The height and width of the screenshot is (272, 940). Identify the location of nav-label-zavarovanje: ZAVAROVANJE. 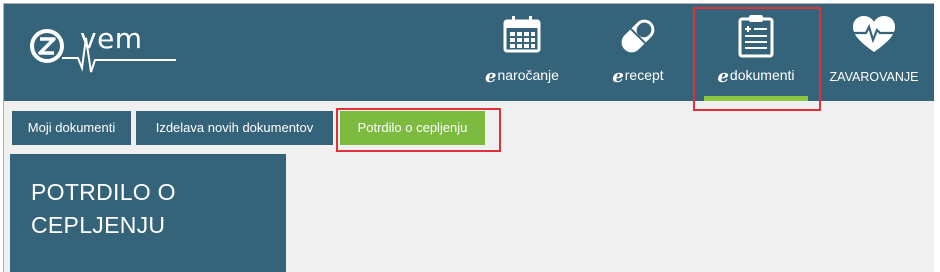
(874, 77).